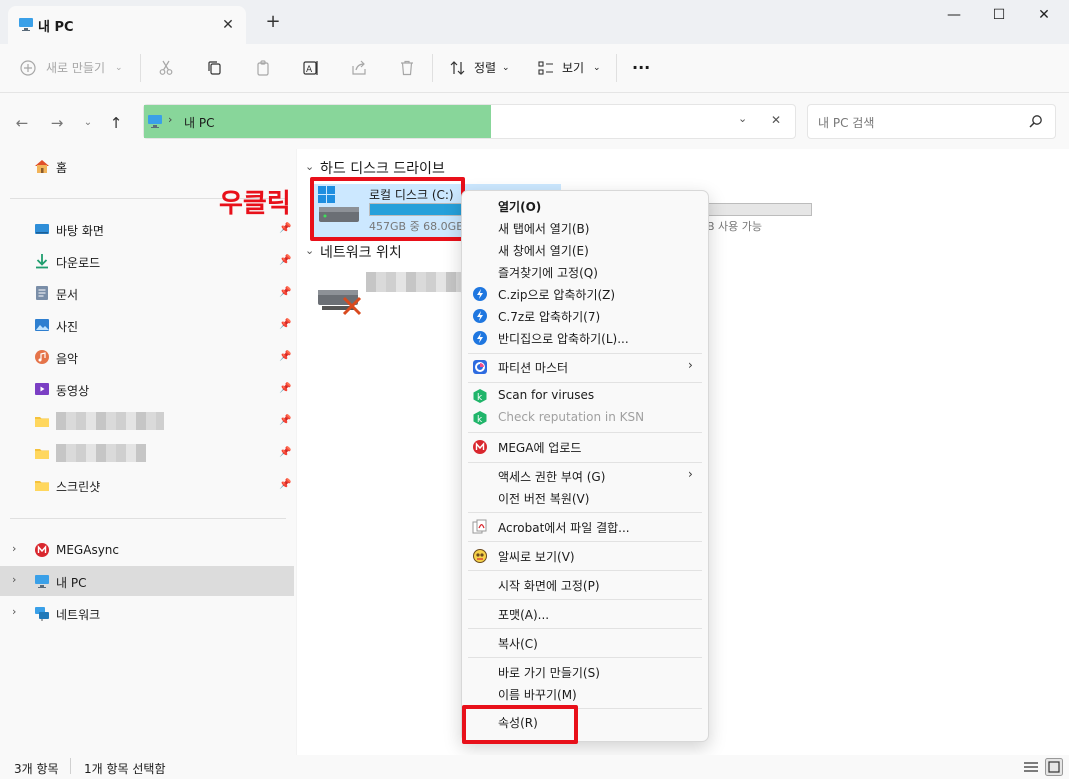  Describe the element at coordinates (585, 694) in the screenshot. I see `menu-item-rename: 이름 바꾸기(M)` at that location.